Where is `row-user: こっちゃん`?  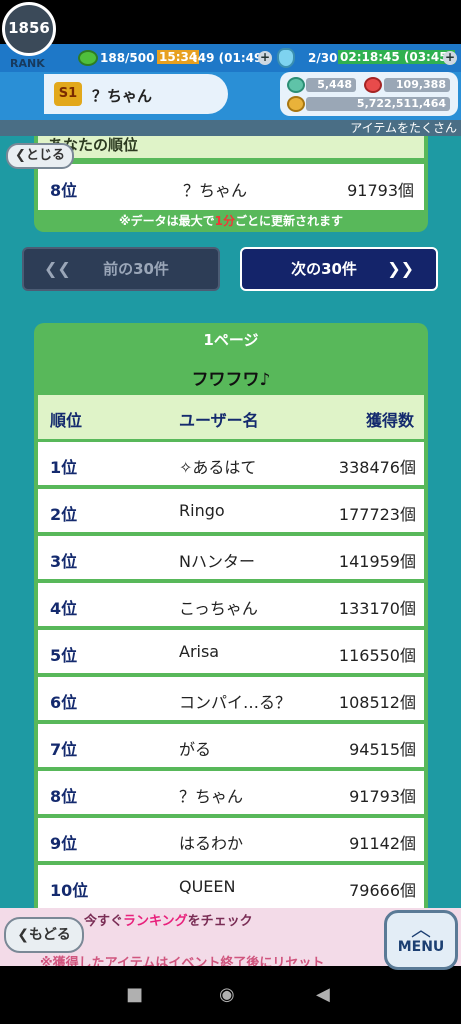
row-user: こっちゃん is located at coordinates (218, 608).